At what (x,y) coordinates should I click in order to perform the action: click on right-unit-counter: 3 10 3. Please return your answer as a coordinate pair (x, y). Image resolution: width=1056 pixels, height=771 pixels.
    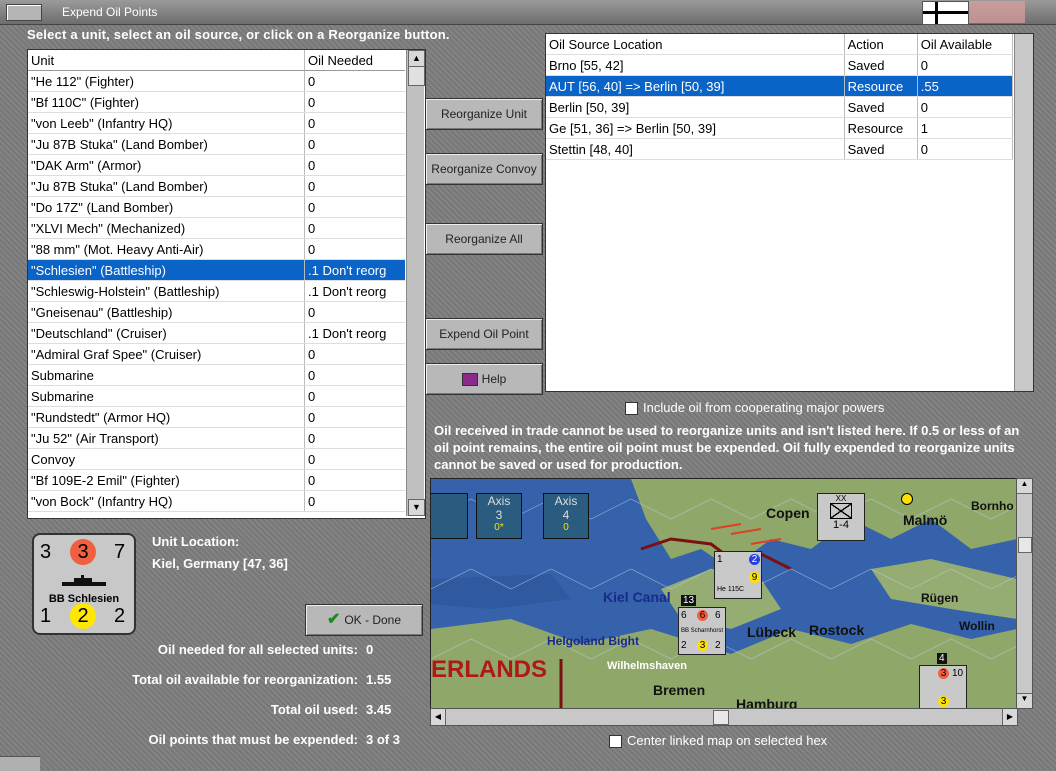
    Looking at the image, I should click on (943, 686).